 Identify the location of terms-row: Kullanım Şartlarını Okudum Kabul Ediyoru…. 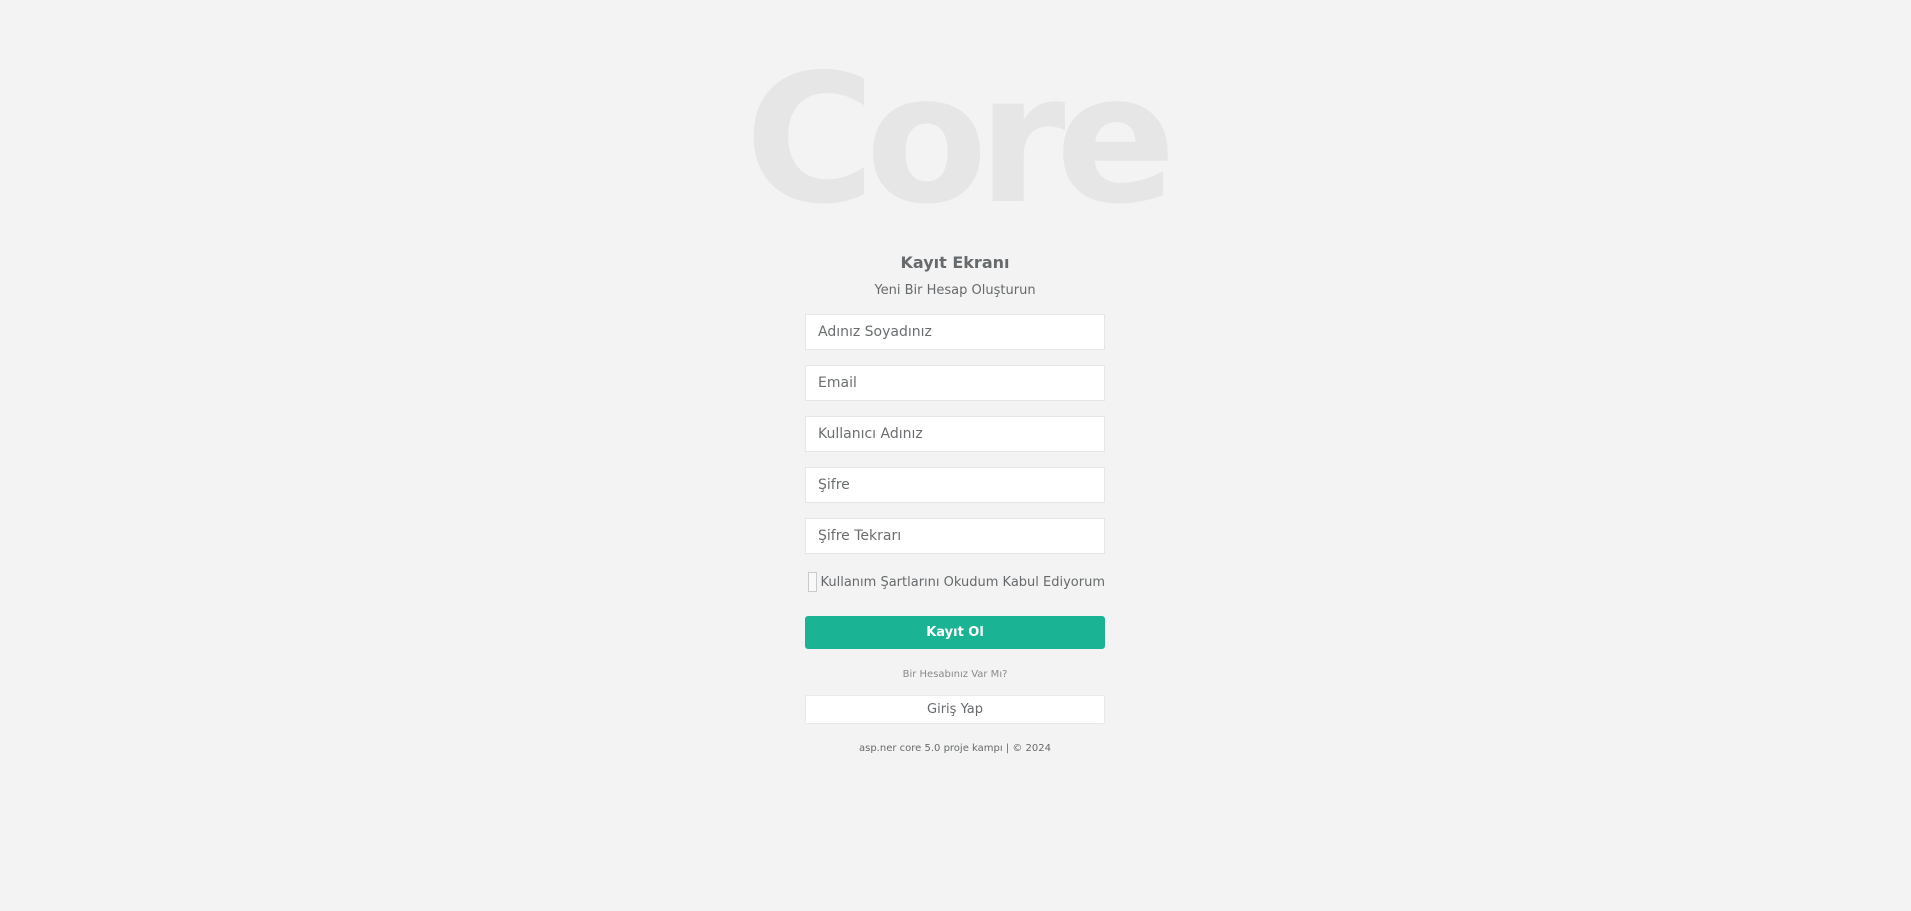
(955, 582).